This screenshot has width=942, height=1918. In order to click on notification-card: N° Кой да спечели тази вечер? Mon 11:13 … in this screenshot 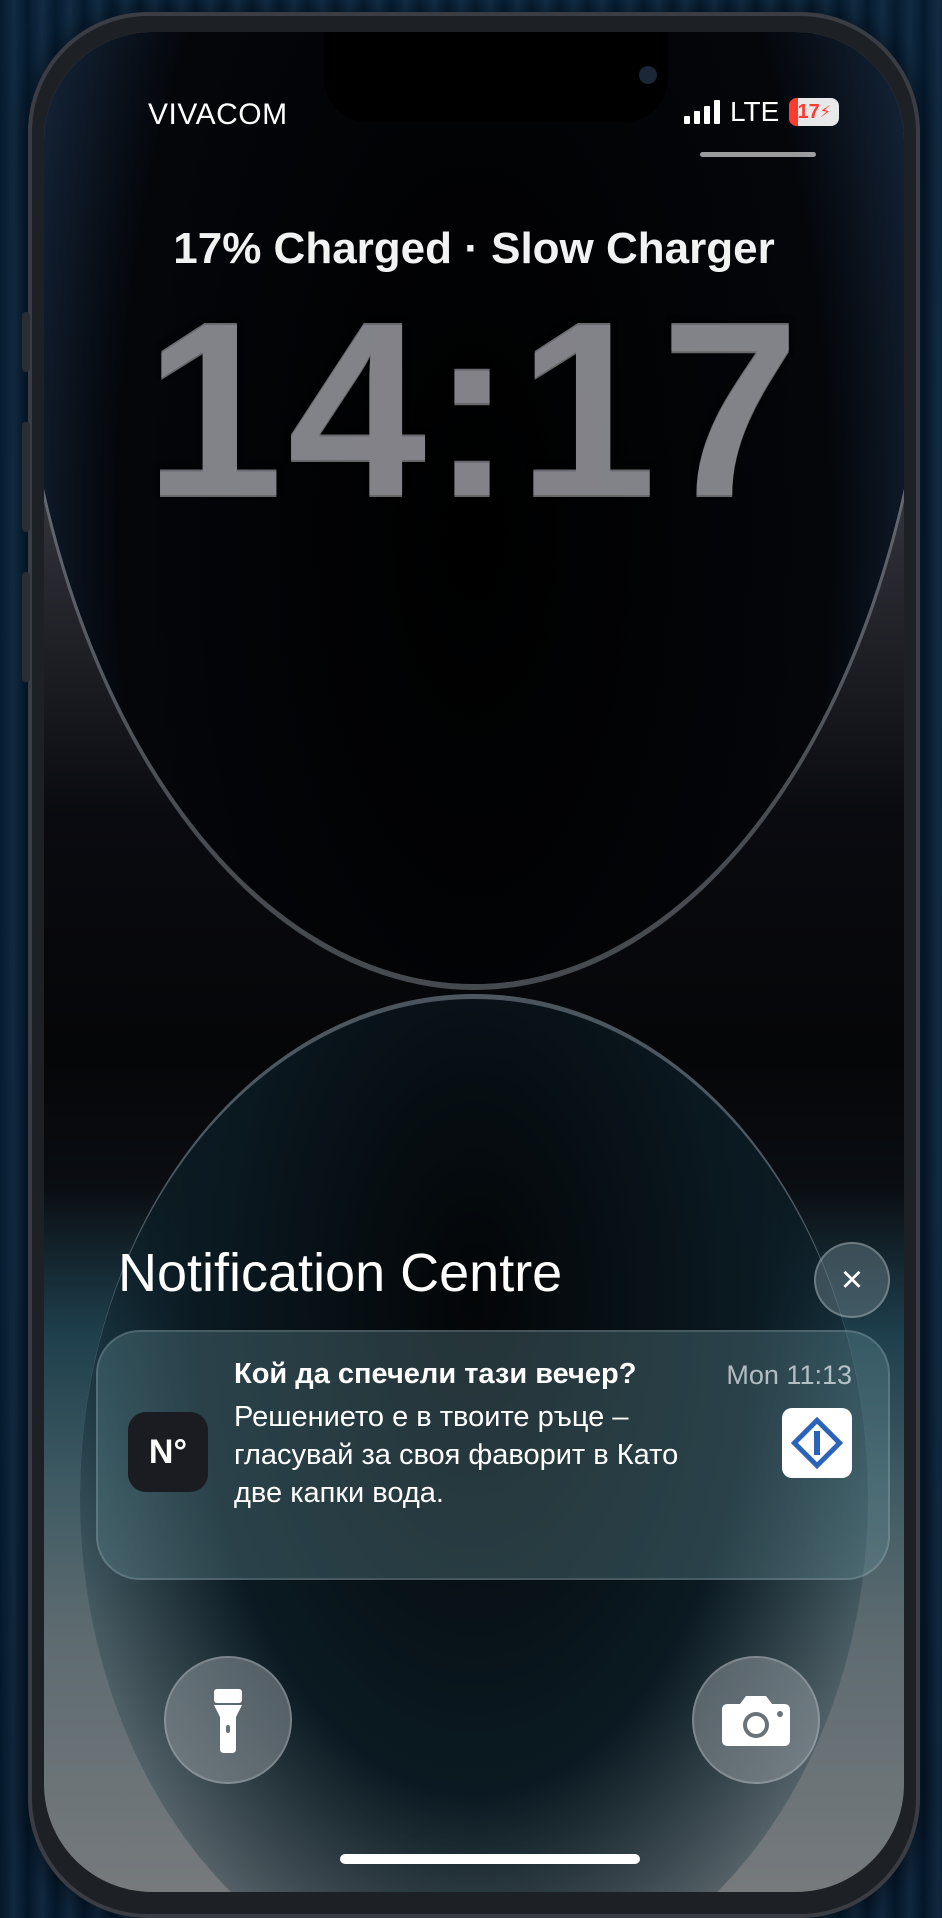, I will do `click(493, 1455)`.